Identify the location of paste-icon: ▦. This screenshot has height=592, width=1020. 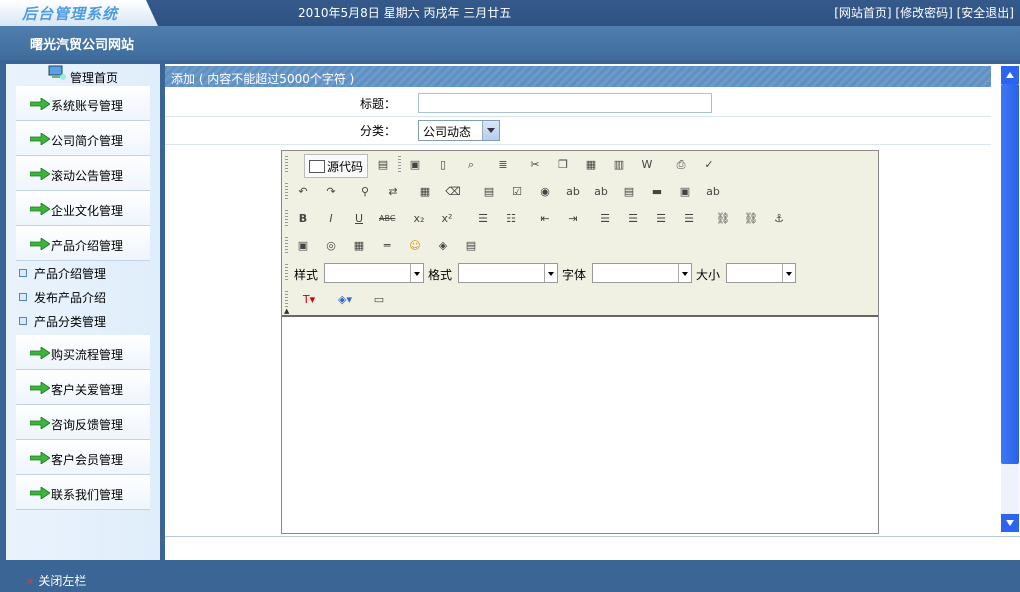
(591, 165).